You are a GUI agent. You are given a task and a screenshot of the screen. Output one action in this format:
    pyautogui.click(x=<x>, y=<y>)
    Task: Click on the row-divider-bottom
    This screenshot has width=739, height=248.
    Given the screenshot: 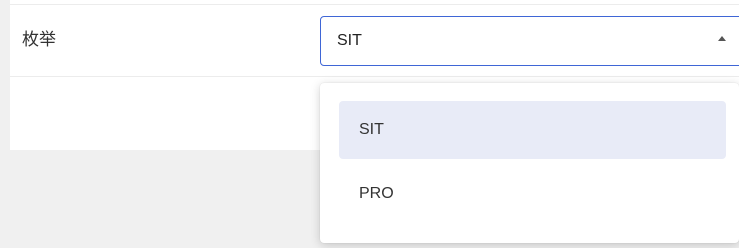 What is the action you would take?
    pyautogui.click(x=374, y=76)
    